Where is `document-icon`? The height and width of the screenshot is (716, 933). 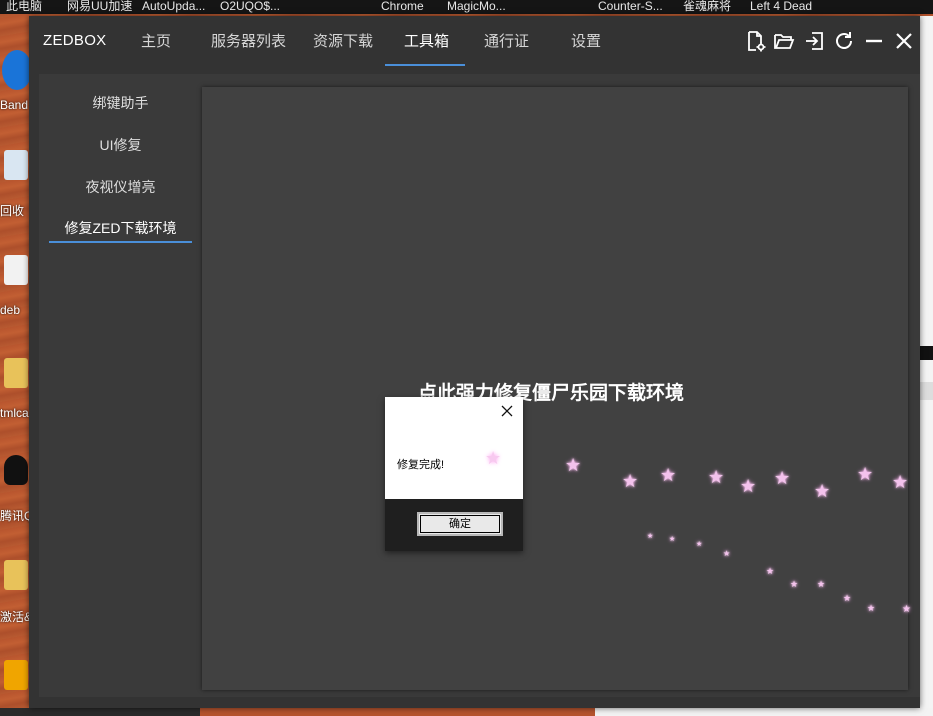
document-icon is located at coordinates (16, 270).